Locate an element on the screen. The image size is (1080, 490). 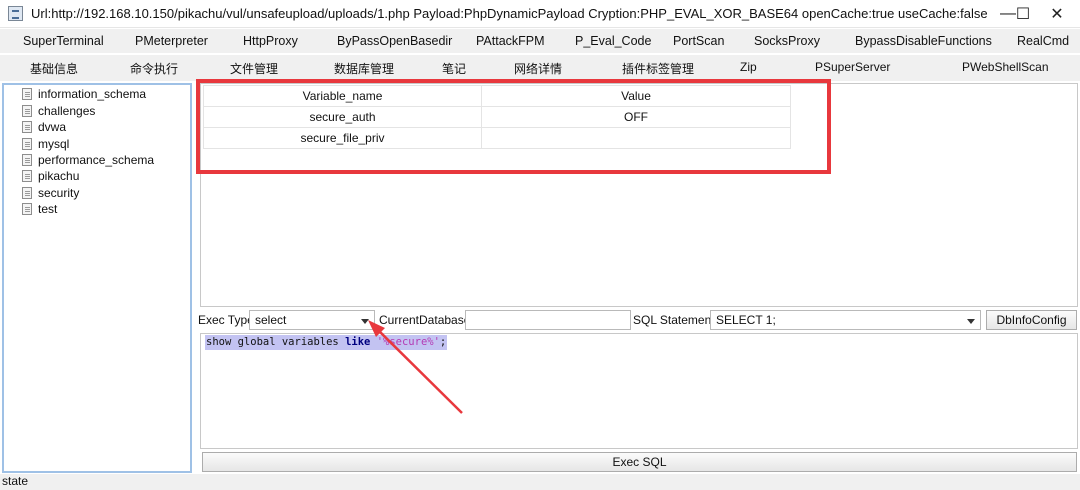
tab-command-exec: 命令执行 is located at coordinates (154, 68).